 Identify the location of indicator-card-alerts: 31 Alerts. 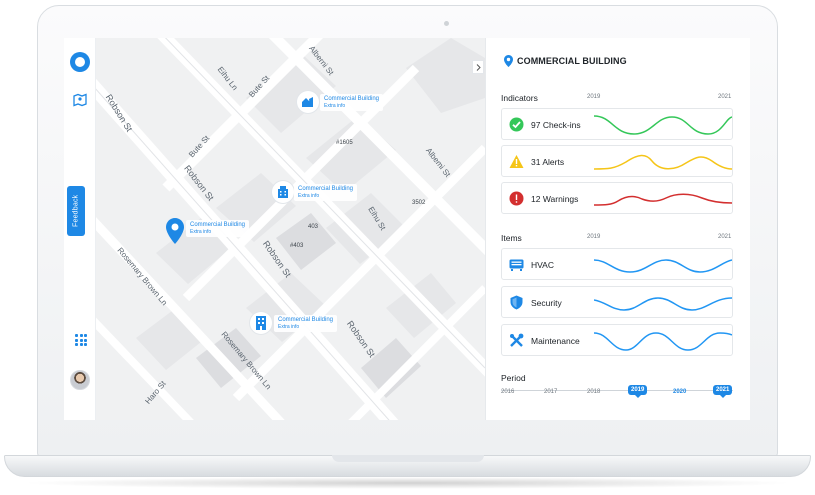
(617, 161).